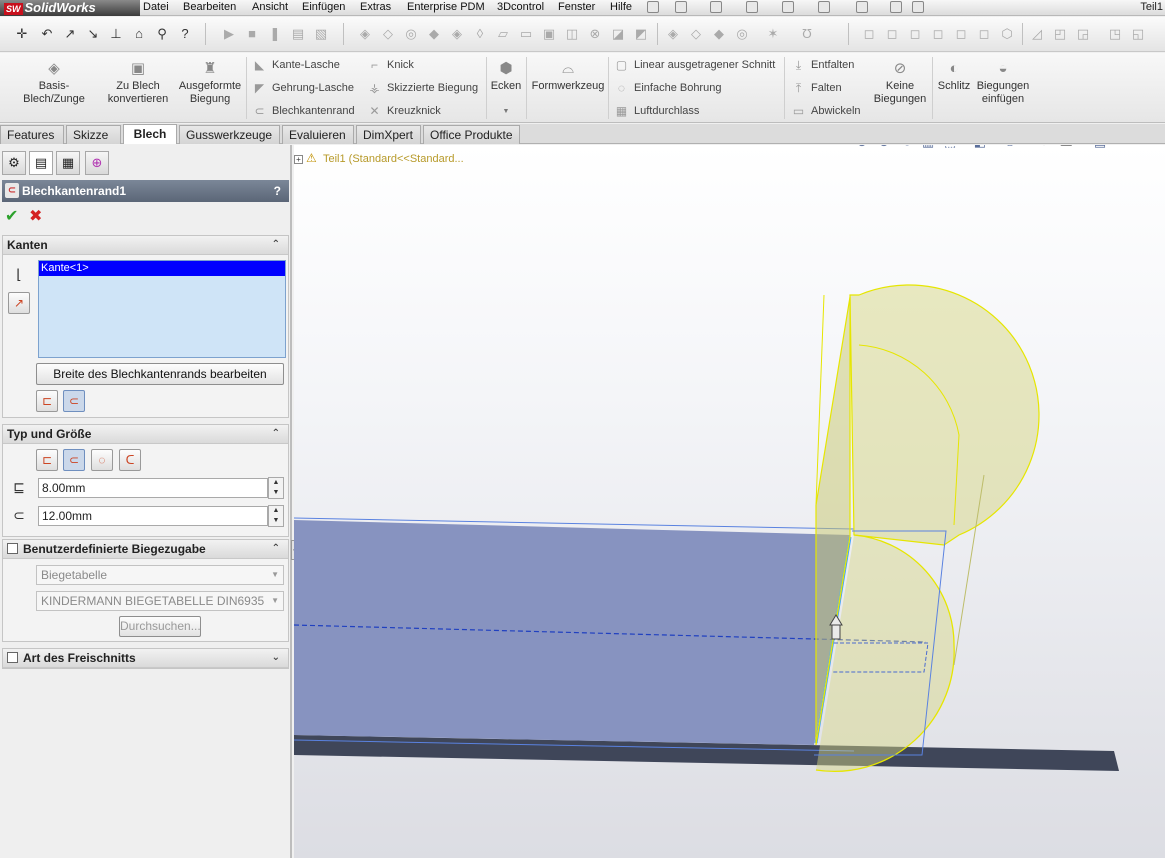 This screenshot has height=858, width=1165. Describe the element at coordinates (506, 111) in the screenshot. I see `ecken-dropdown-icon: ▼` at that location.